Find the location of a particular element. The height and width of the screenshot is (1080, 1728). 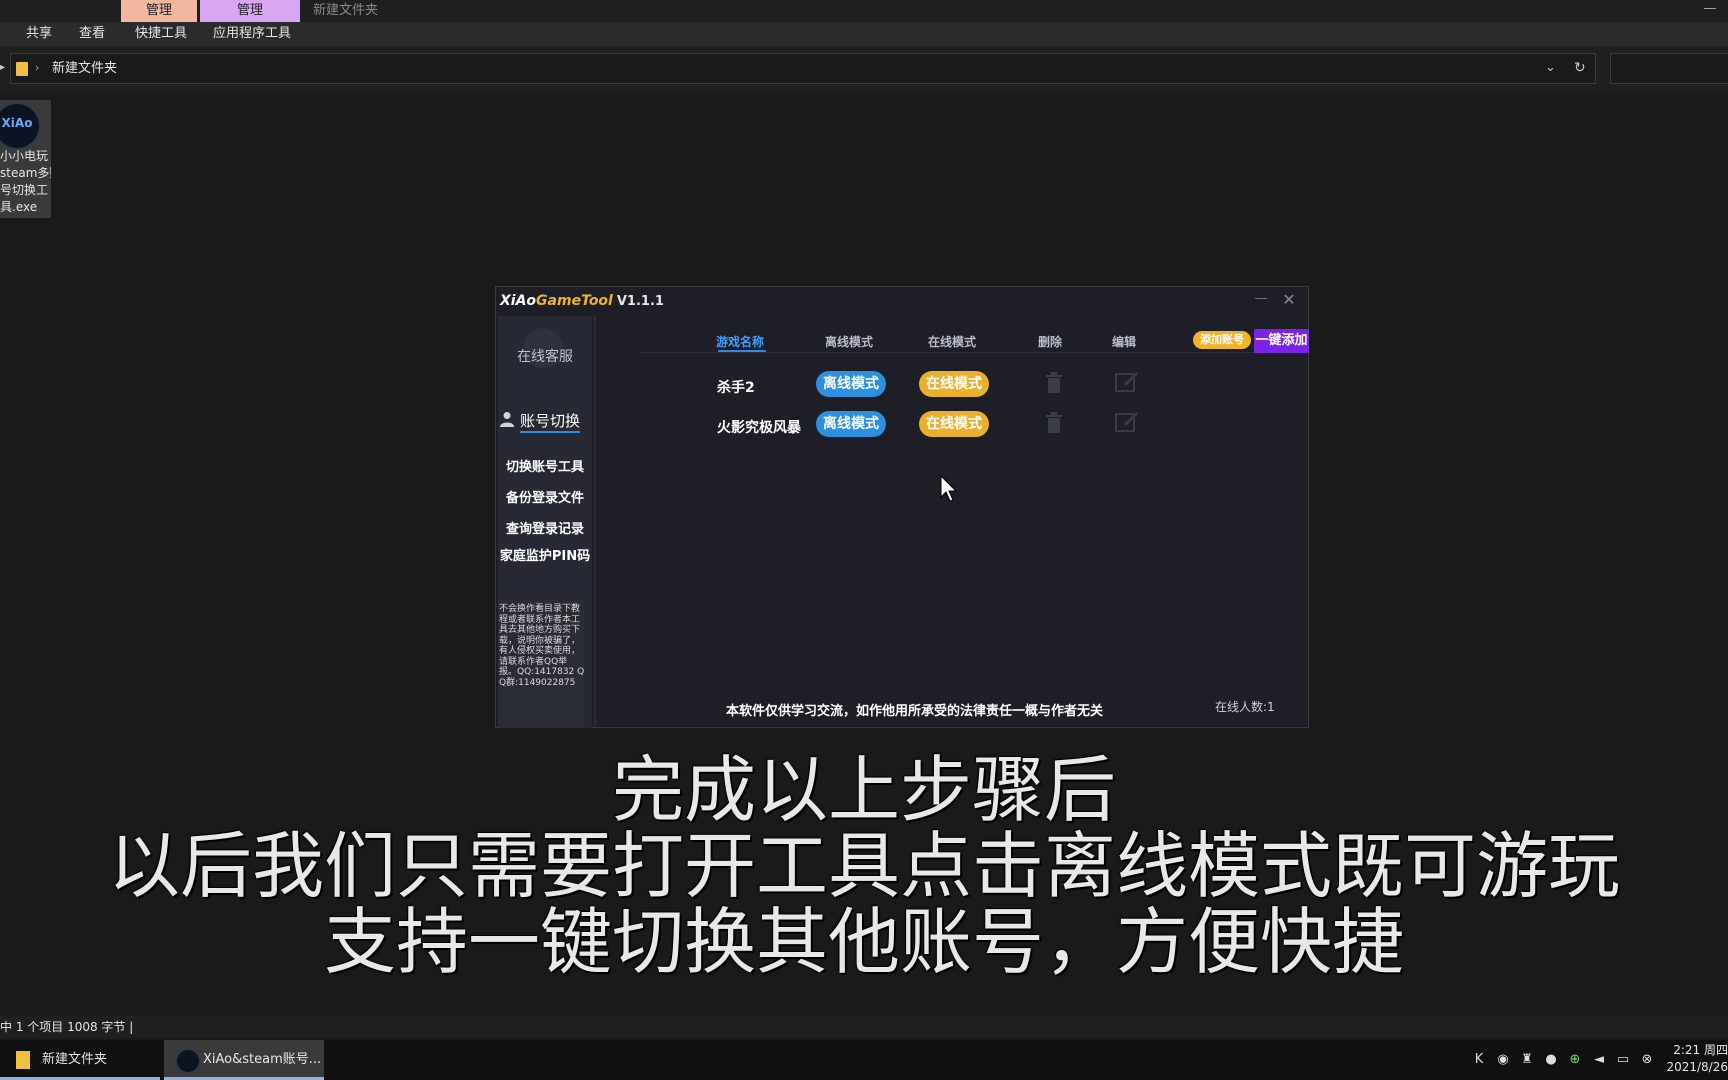

search-input is located at coordinates (1669, 68).